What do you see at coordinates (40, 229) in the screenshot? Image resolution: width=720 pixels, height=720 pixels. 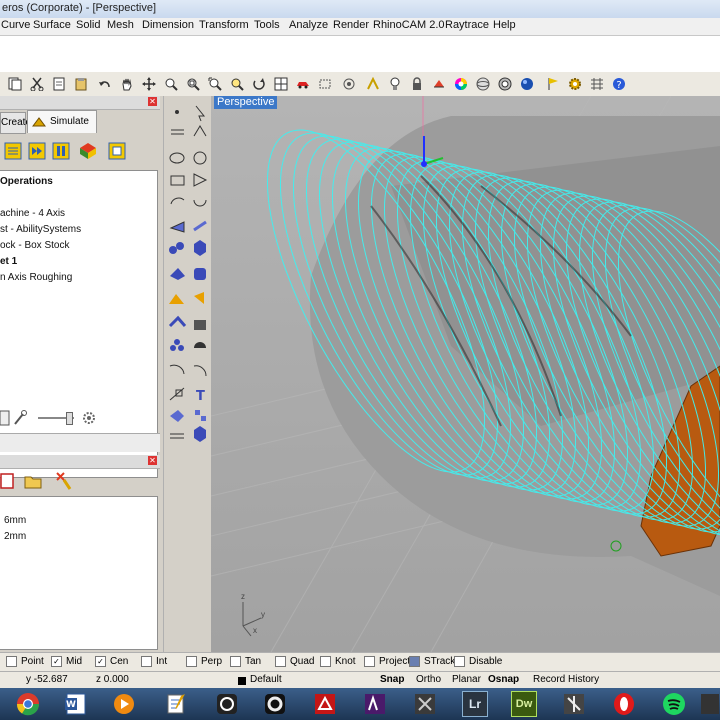 I see `tree-item-post: st - AbilitySystems` at bounding box center [40, 229].